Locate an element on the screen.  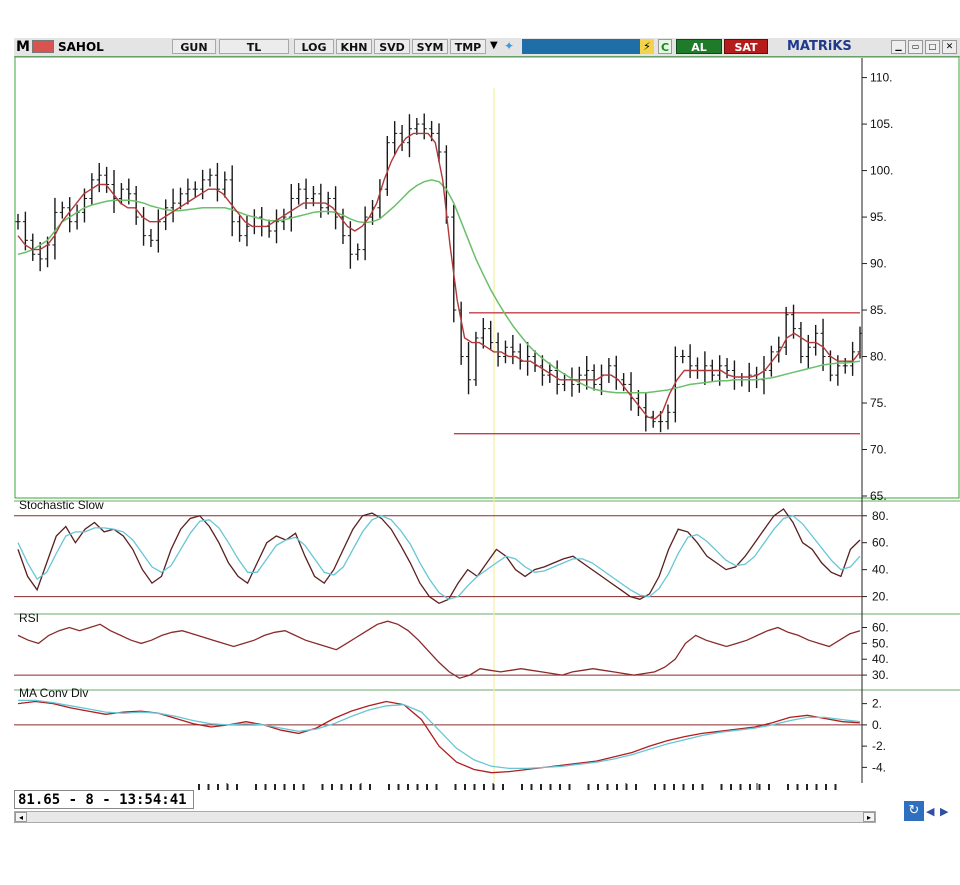
y-tick-label: 20. is located at coordinates (880, 597).